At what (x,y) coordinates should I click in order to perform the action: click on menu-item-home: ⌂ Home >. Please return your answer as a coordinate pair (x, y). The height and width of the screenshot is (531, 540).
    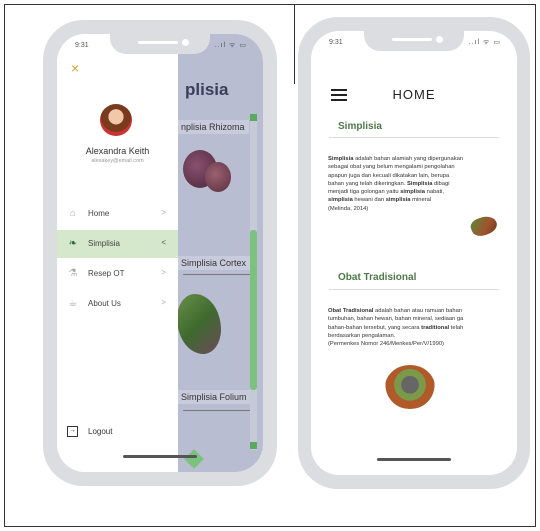
    Looking at the image, I should click on (117, 214).